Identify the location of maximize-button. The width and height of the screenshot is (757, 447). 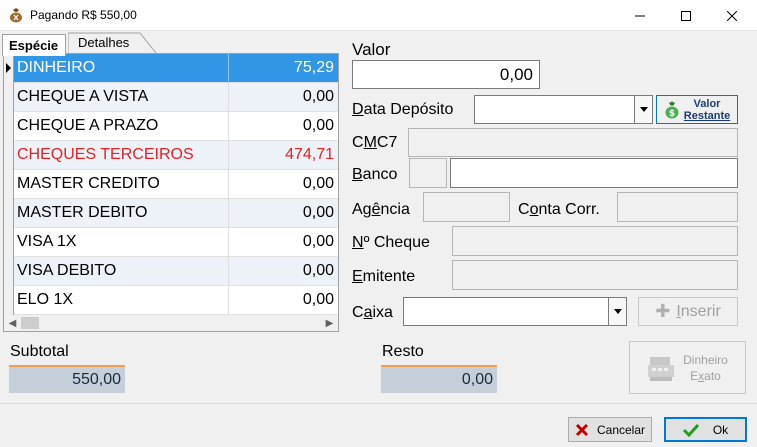
(686, 15).